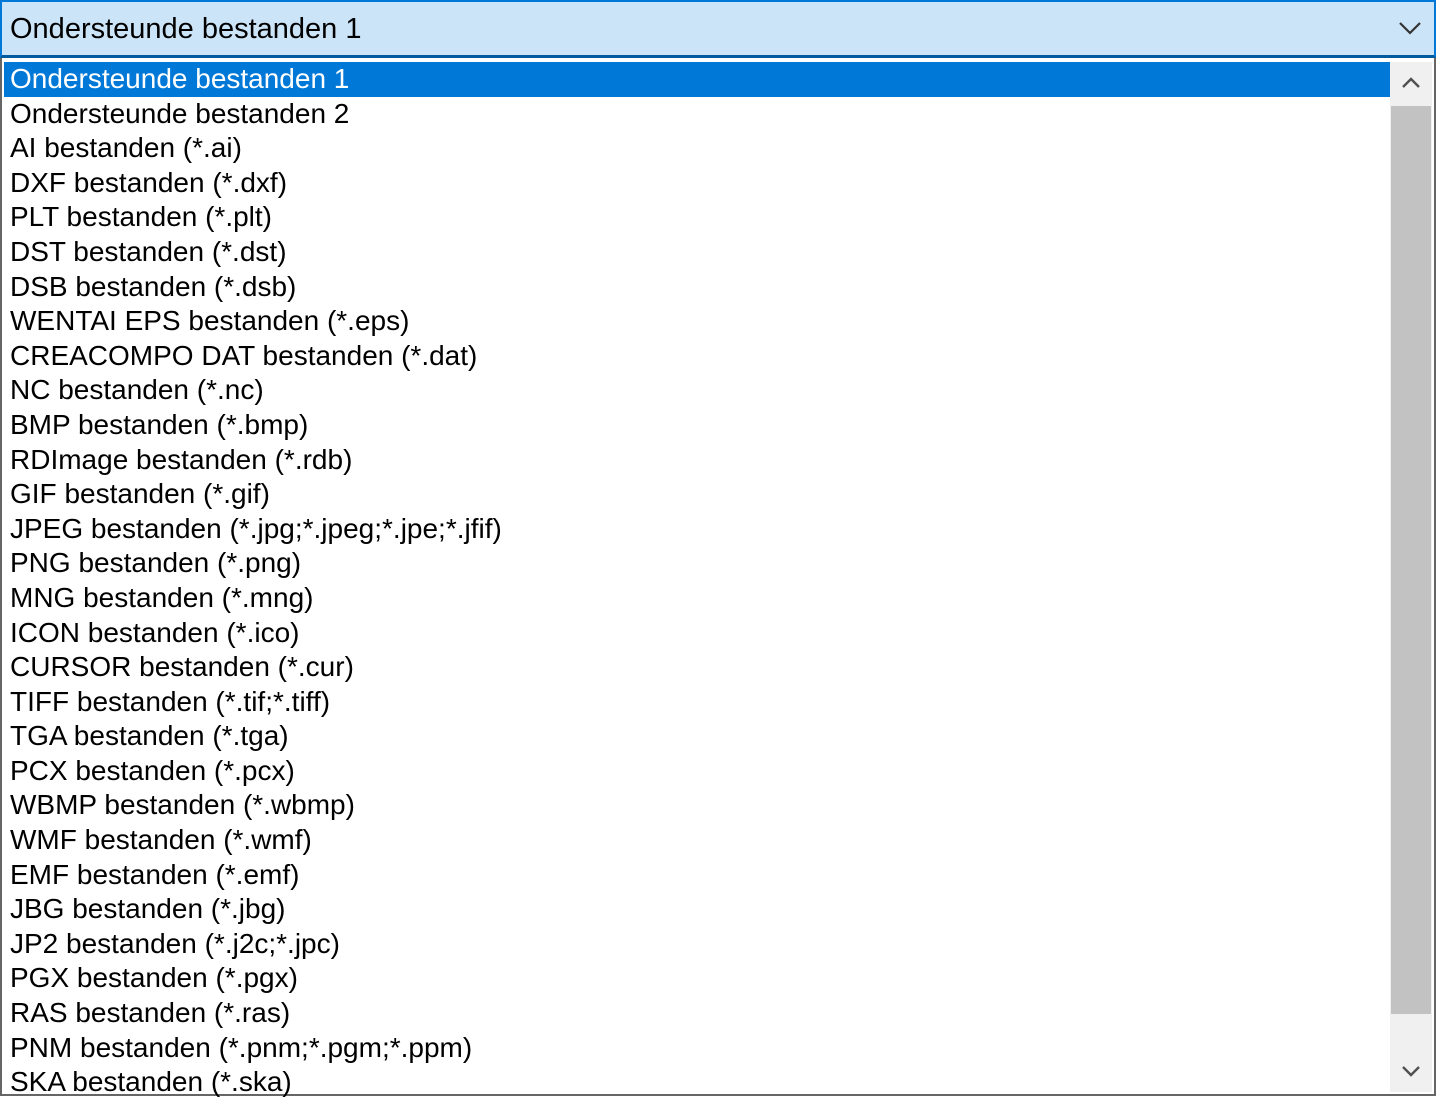  What do you see at coordinates (697, 217) in the screenshot?
I see `list-item: PLT bestanden (*.plt)` at bounding box center [697, 217].